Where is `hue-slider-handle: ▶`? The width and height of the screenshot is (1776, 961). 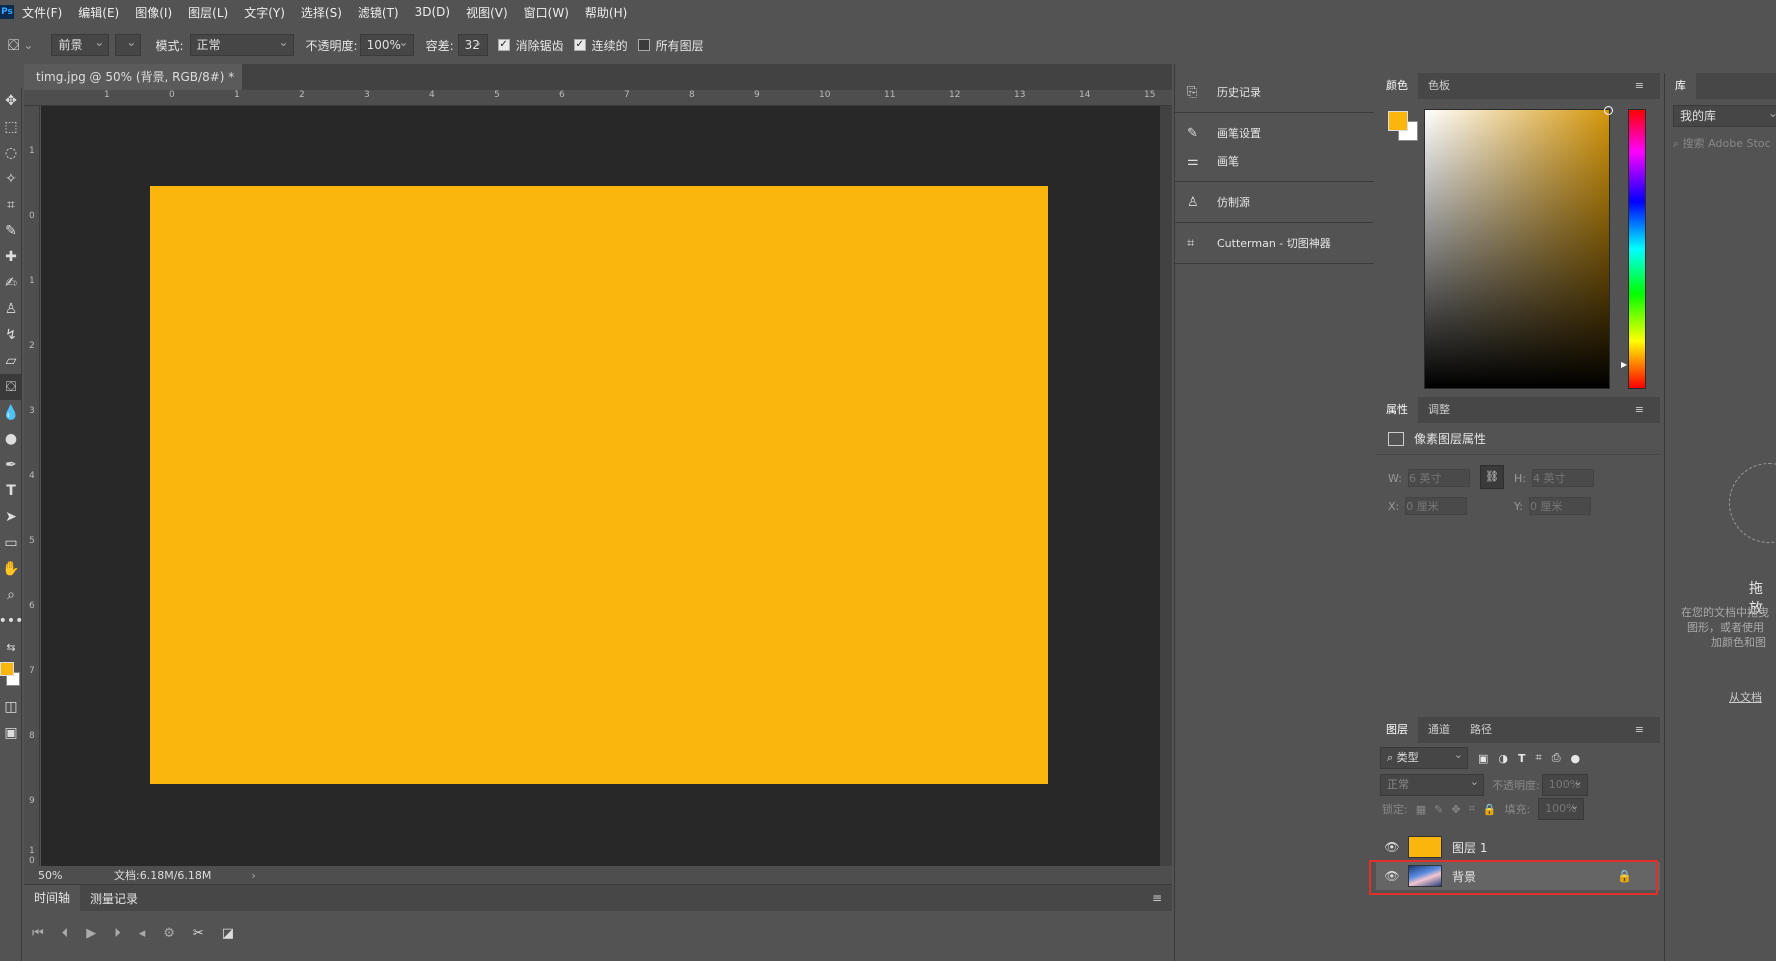 hue-slider-handle: ▶ is located at coordinates (1624, 364).